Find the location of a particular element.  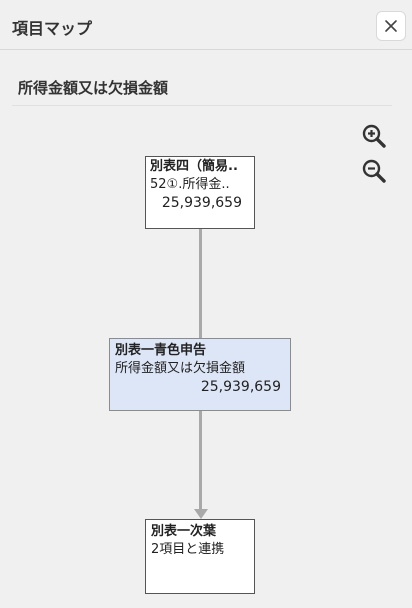

zoom-out-icon is located at coordinates (374, 171).